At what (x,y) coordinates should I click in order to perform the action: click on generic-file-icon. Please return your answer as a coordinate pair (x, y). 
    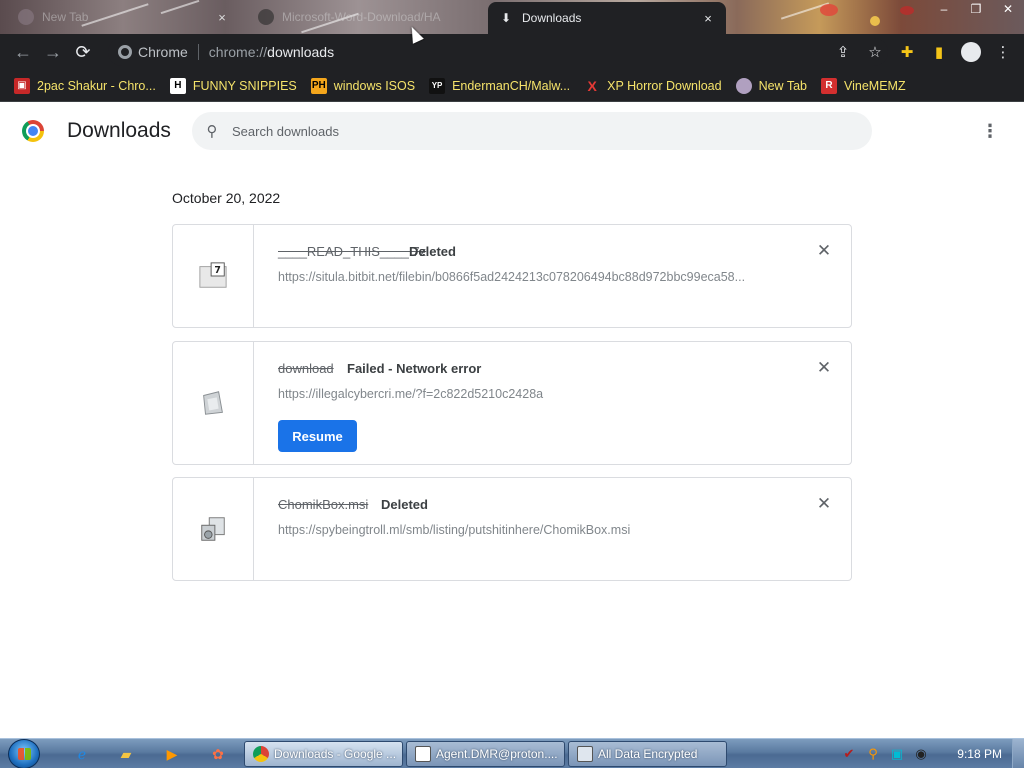
    Looking at the image, I should click on (213, 403).